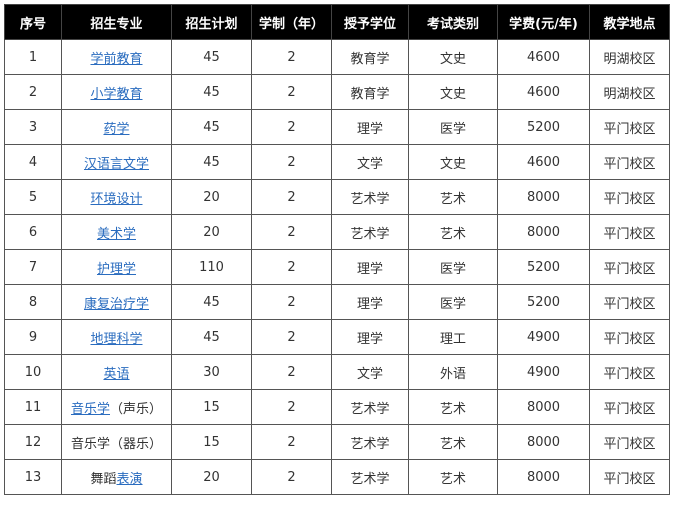 The height and width of the screenshot is (513, 673). What do you see at coordinates (130, 479) in the screenshot?
I see `major-link: 表演` at bounding box center [130, 479].